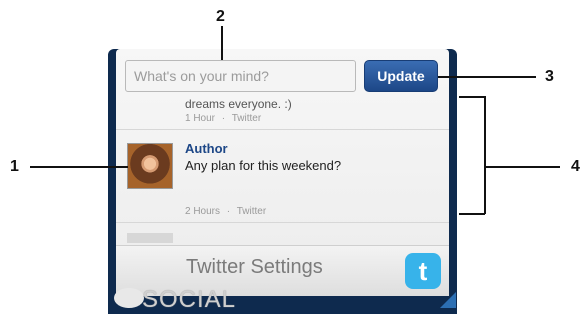  What do you see at coordinates (282, 234) in the screenshot?
I see `list-item` at bounding box center [282, 234].